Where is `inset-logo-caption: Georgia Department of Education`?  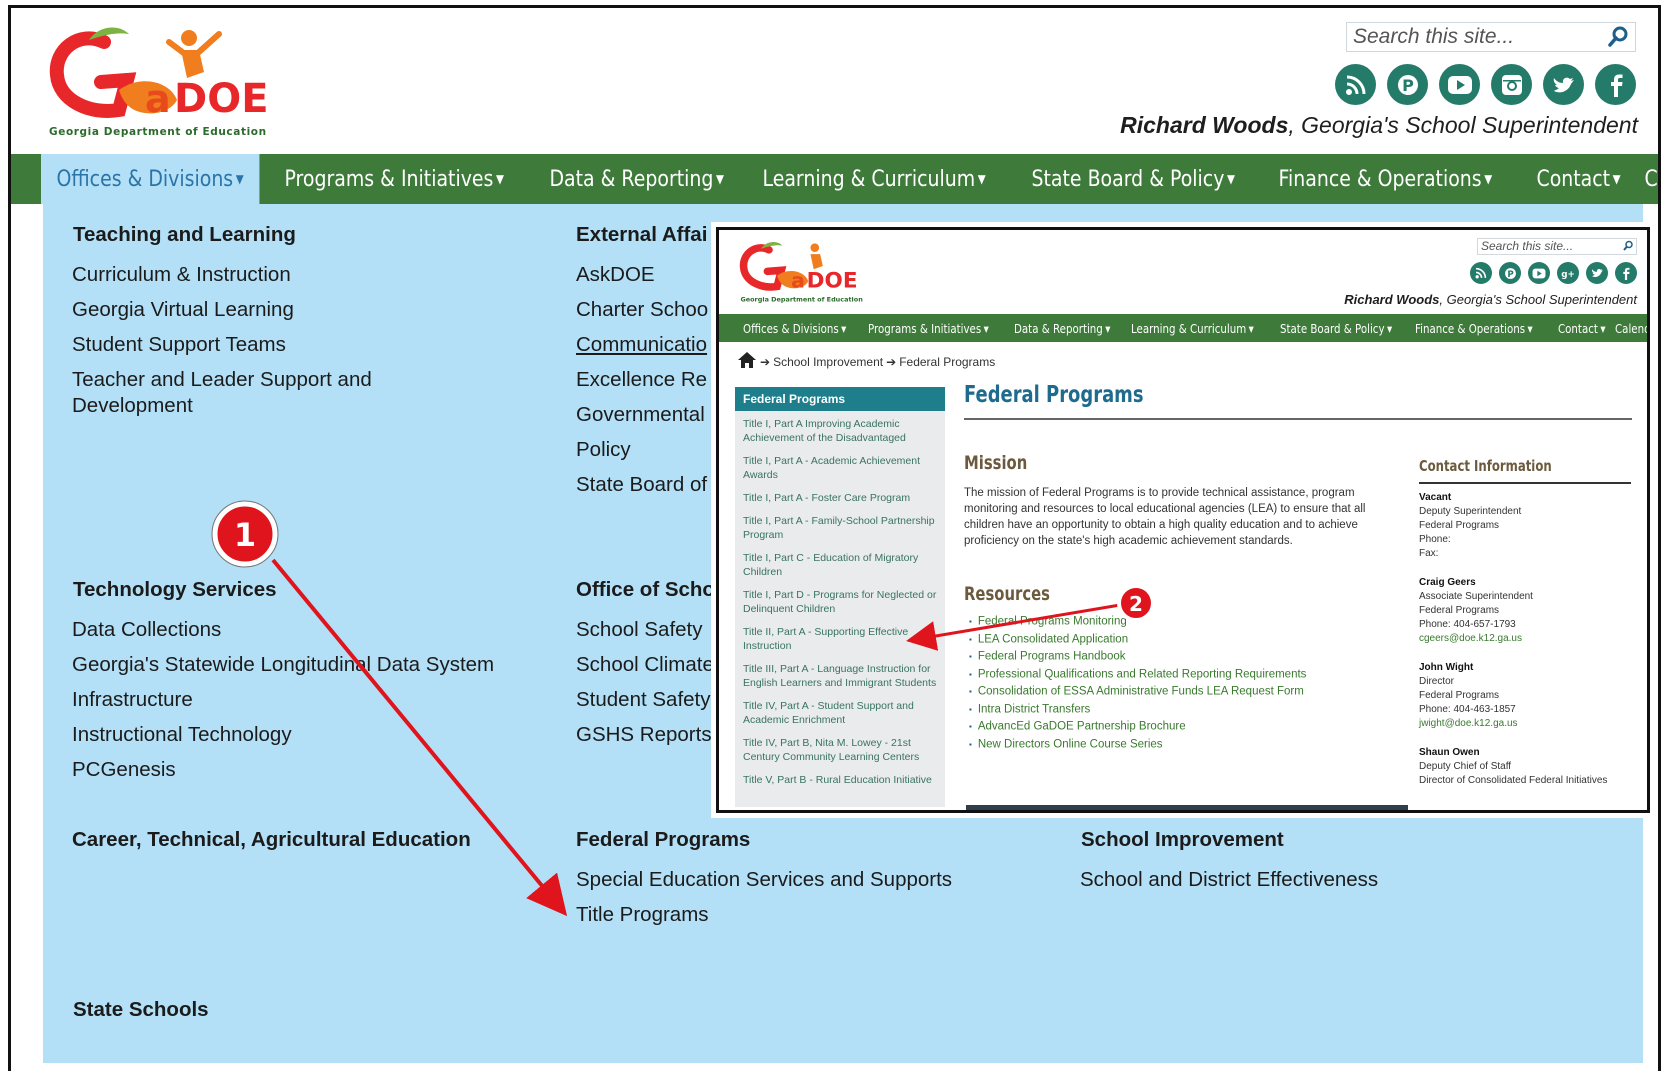
inset-logo-caption: Georgia Department of Education is located at coordinates (801, 300).